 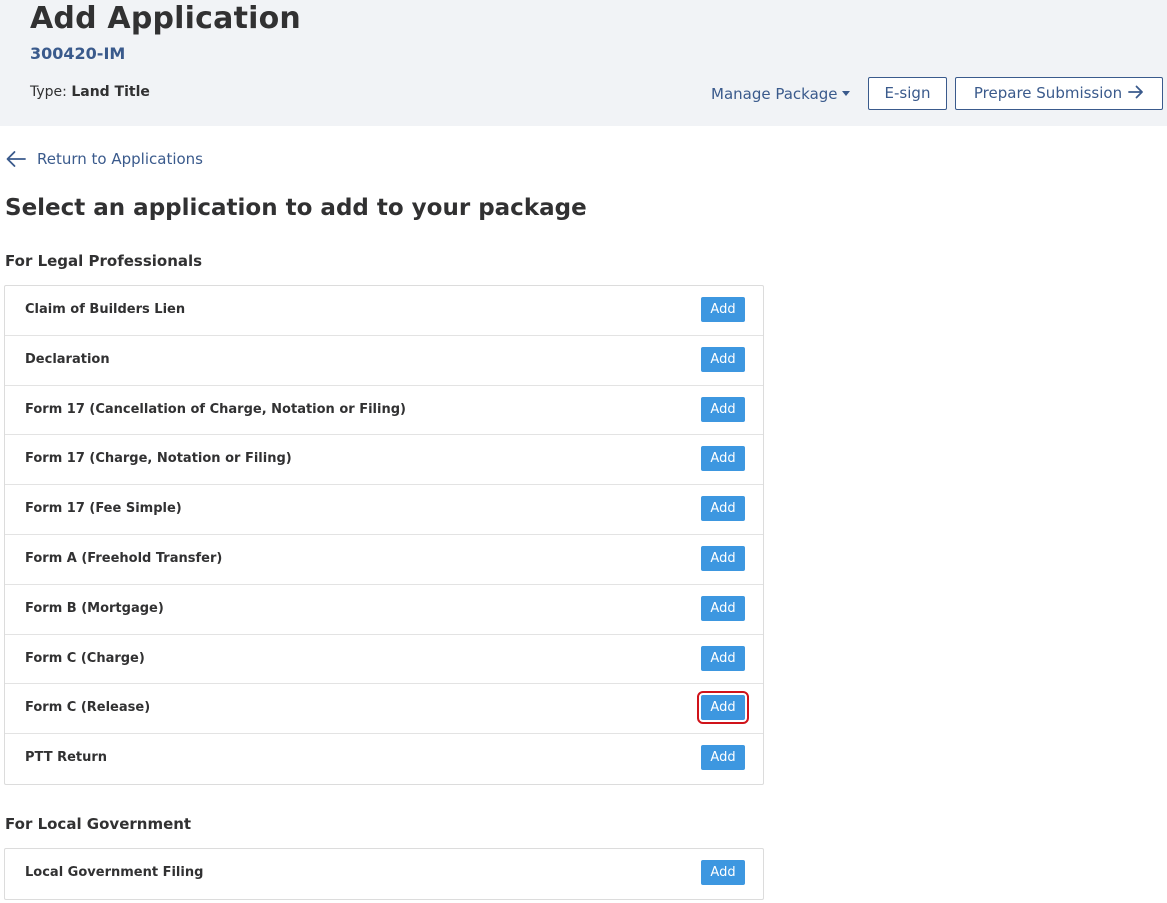 I want to click on prepare-submission-label: Prepare Submission, so click(x=1048, y=93).